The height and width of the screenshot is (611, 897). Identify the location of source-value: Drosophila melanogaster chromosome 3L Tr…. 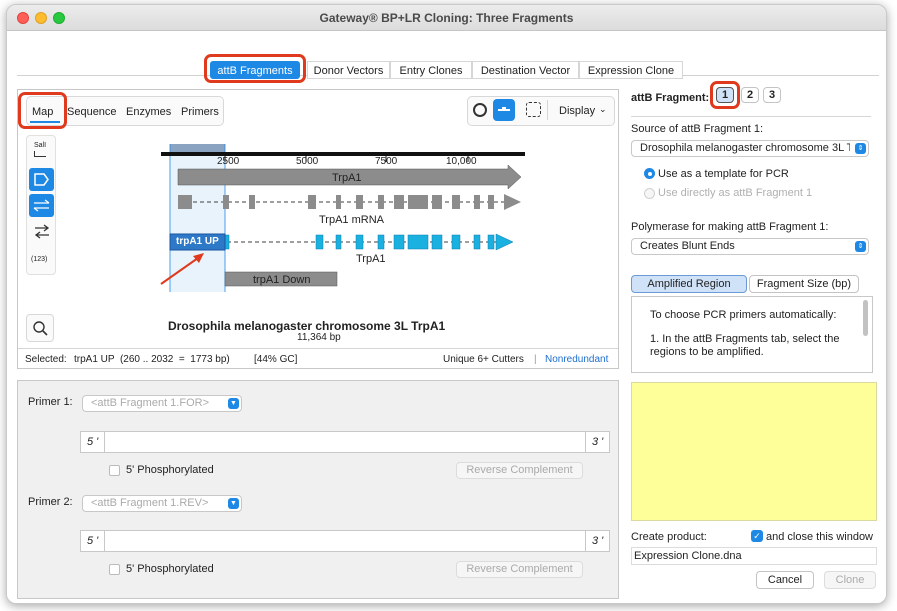
(745, 148).